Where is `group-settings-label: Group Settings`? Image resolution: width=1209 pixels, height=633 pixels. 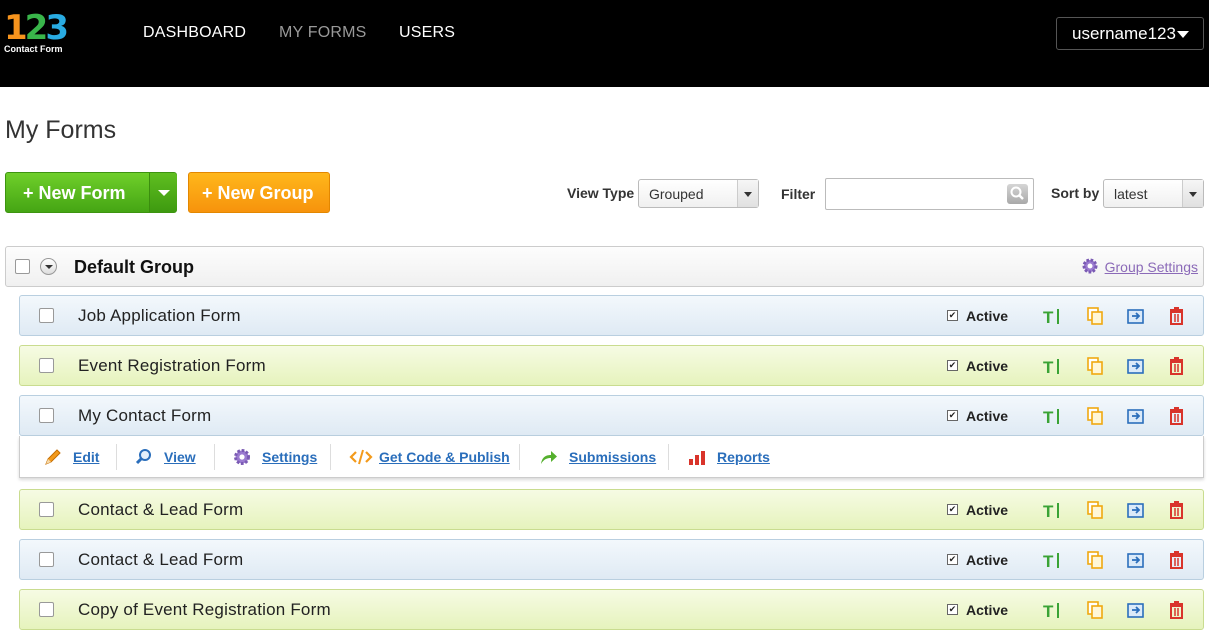
group-settings-label: Group Settings is located at coordinates (1151, 267).